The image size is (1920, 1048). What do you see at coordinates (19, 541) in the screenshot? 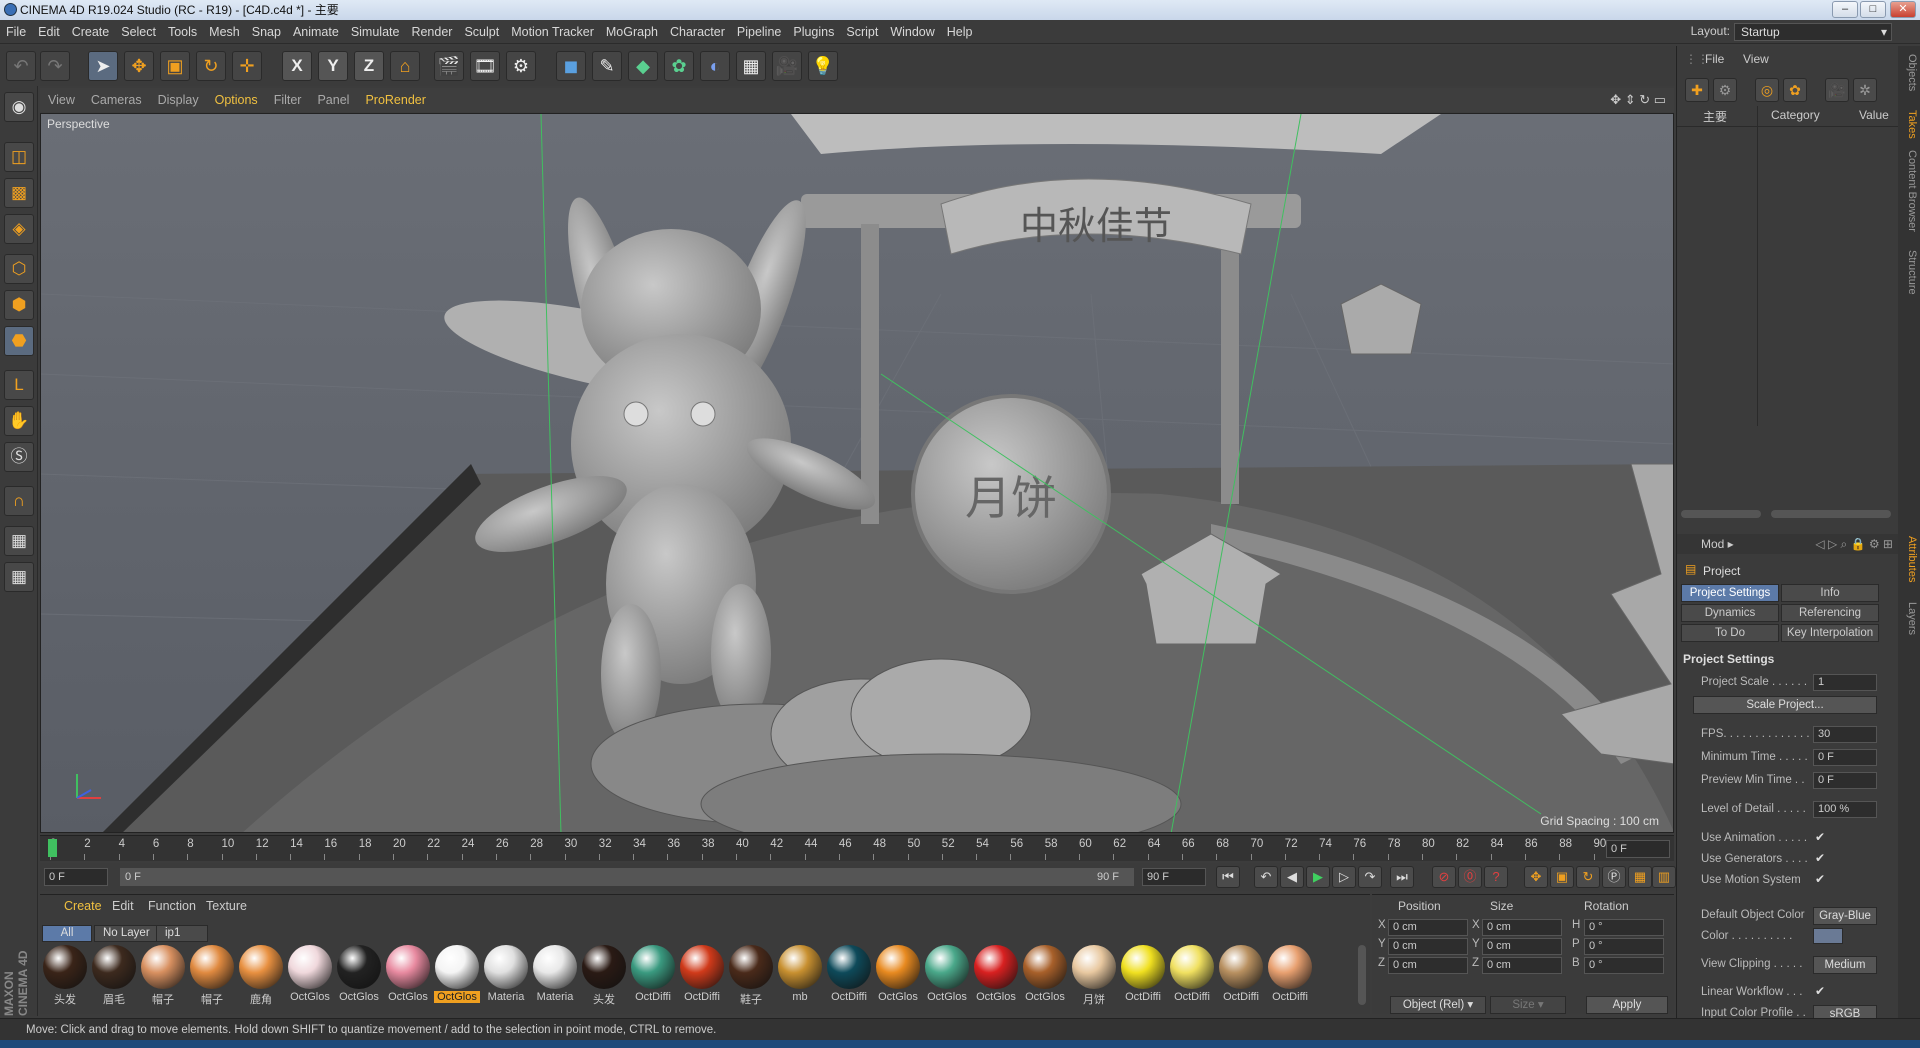
I see `lock-workplane-icon: ▦` at bounding box center [19, 541].